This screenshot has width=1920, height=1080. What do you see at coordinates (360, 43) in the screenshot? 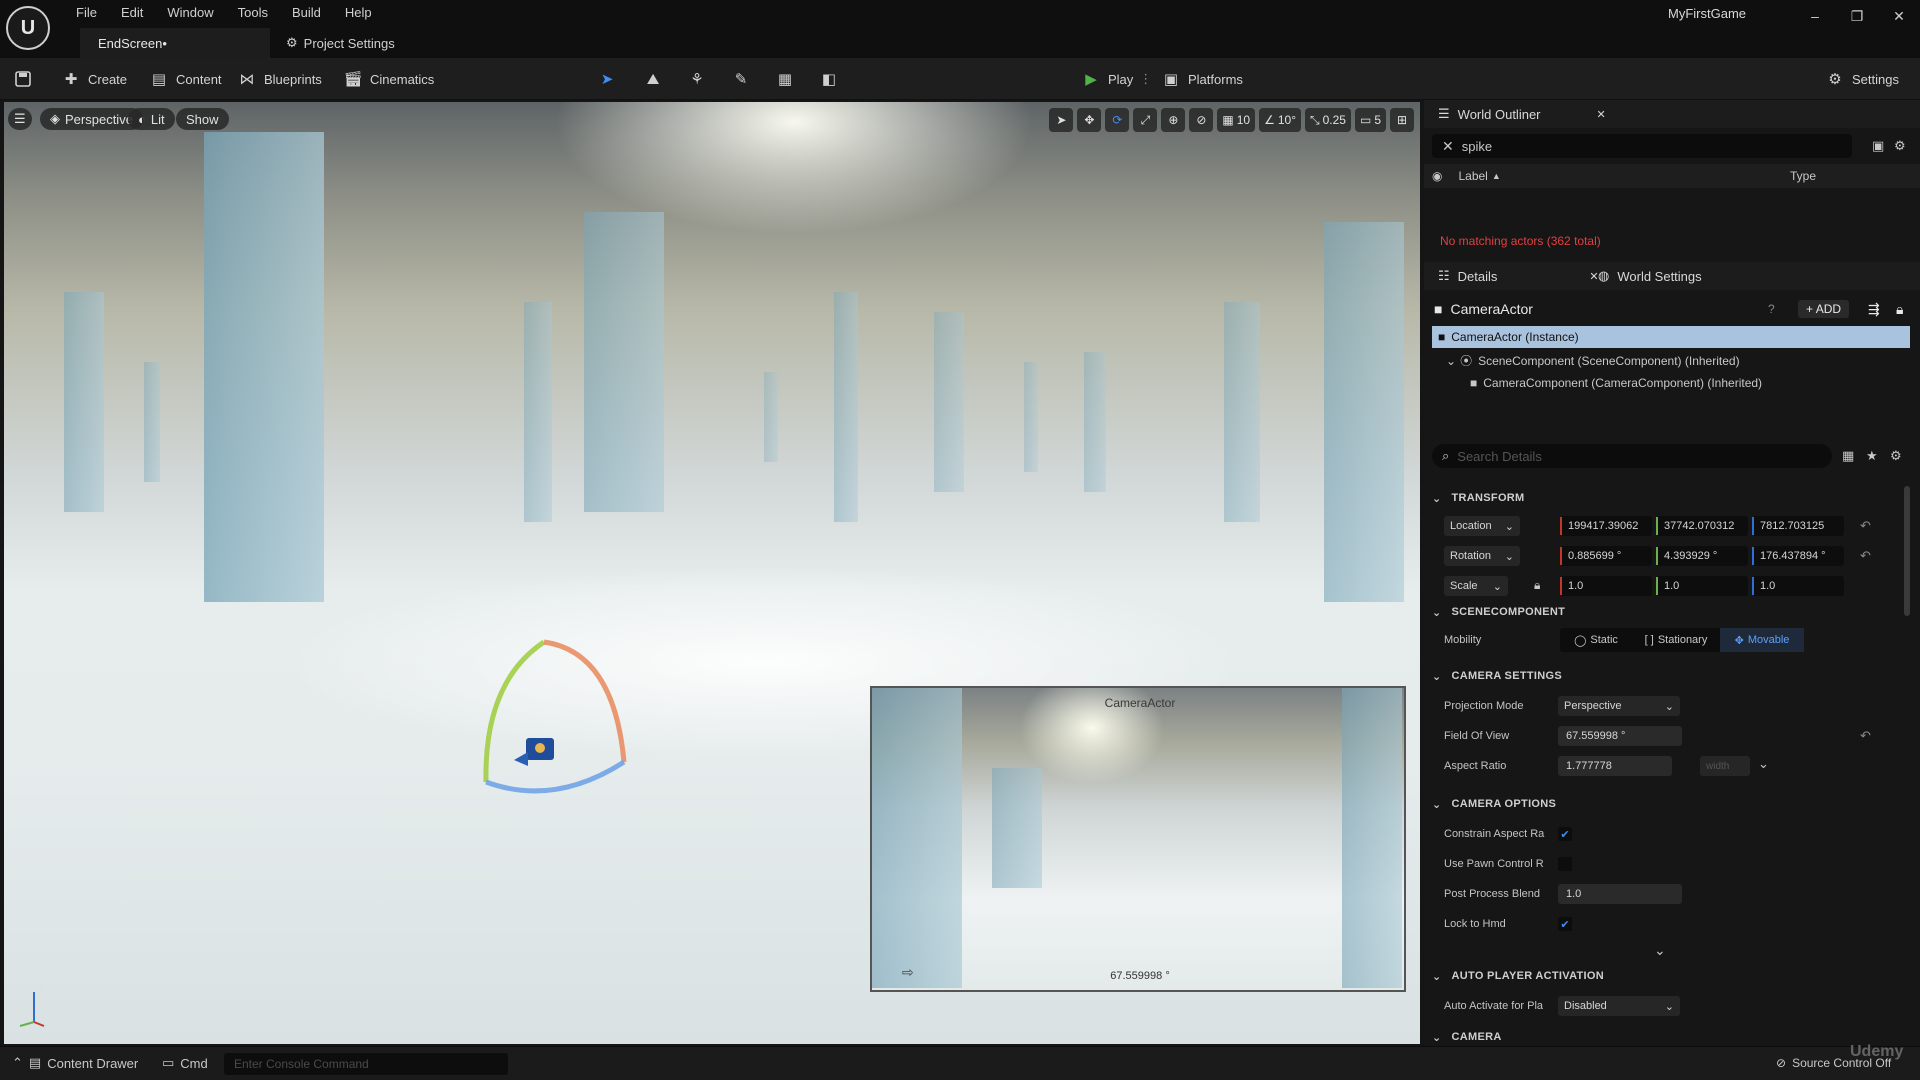
I see `tab-project-settings: ⚙ Project Settings` at bounding box center [360, 43].